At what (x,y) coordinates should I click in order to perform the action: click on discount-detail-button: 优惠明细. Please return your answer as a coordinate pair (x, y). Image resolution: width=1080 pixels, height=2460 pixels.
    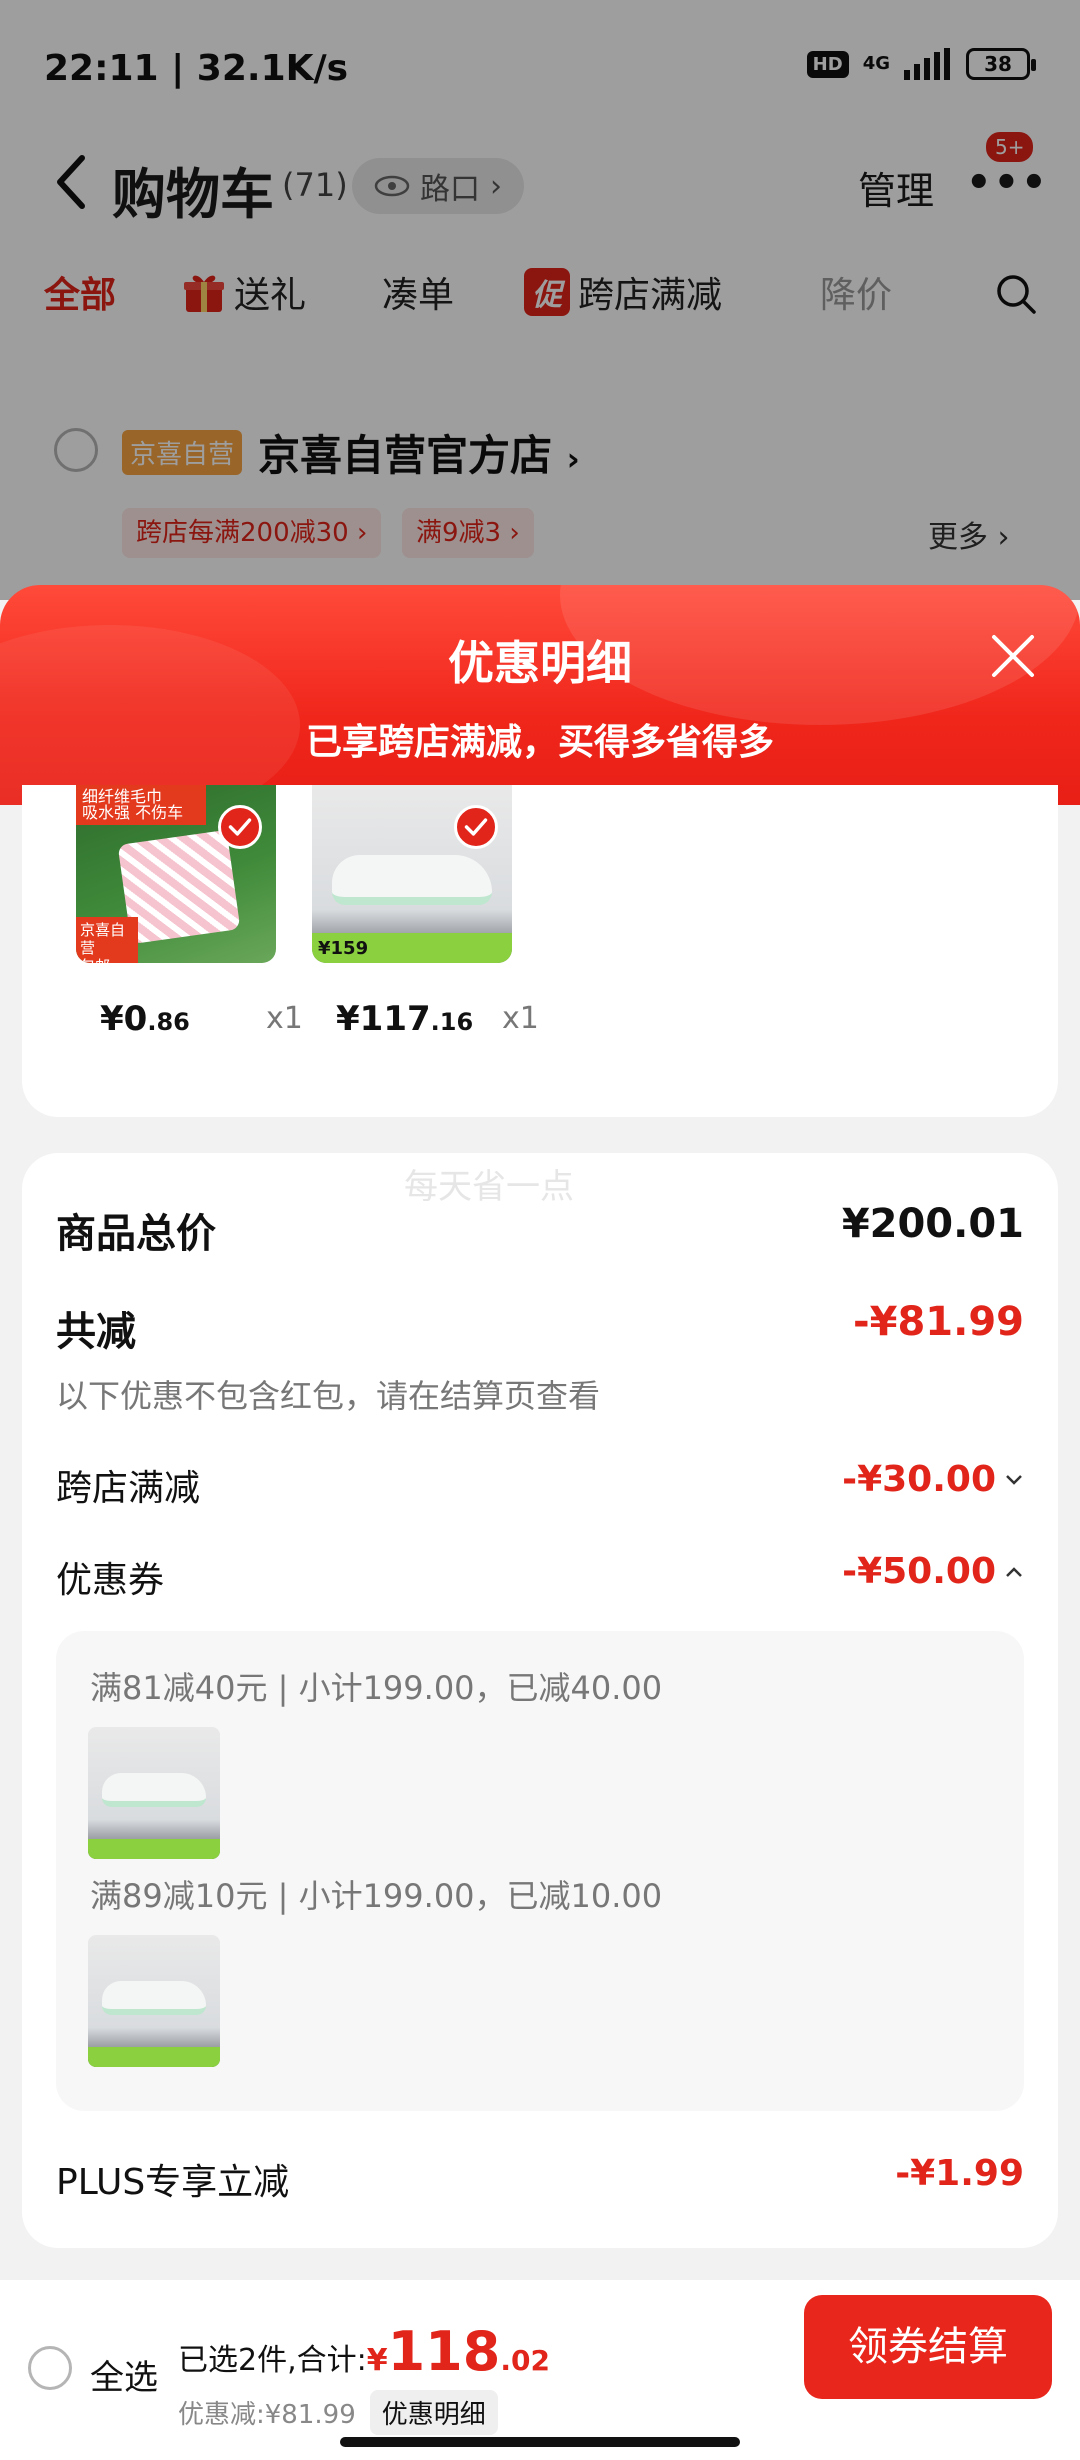
    Looking at the image, I should click on (433, 2412).